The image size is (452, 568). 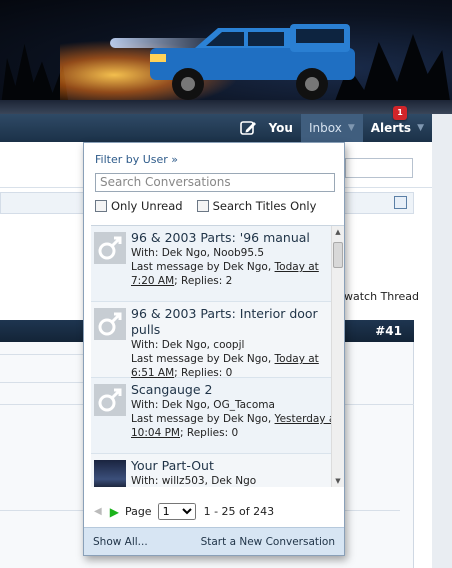 What do you see at coordinates (198, 253) in the screenshot?
I see `conversation-participants: With: Dek Ngo, Noob95.5` at bounding box center [198, 253].